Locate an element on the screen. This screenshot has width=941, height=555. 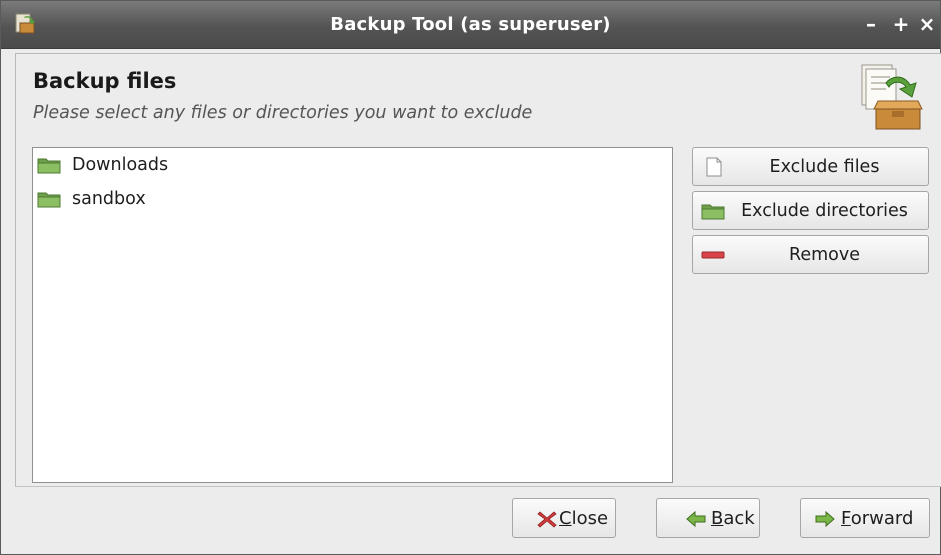
close-mnemonic: C is located at coordinates (565, 518).